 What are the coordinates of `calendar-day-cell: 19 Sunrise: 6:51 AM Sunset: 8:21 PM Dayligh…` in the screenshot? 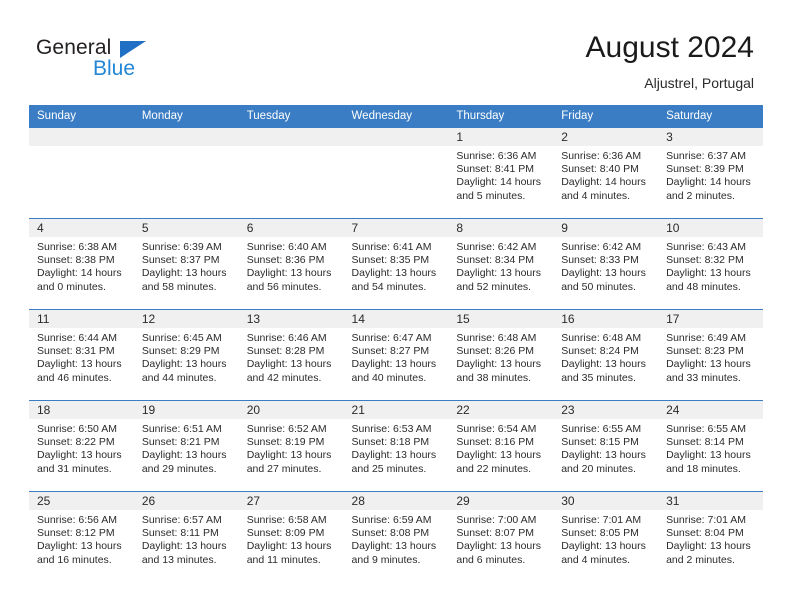 It's located at (186, 446).